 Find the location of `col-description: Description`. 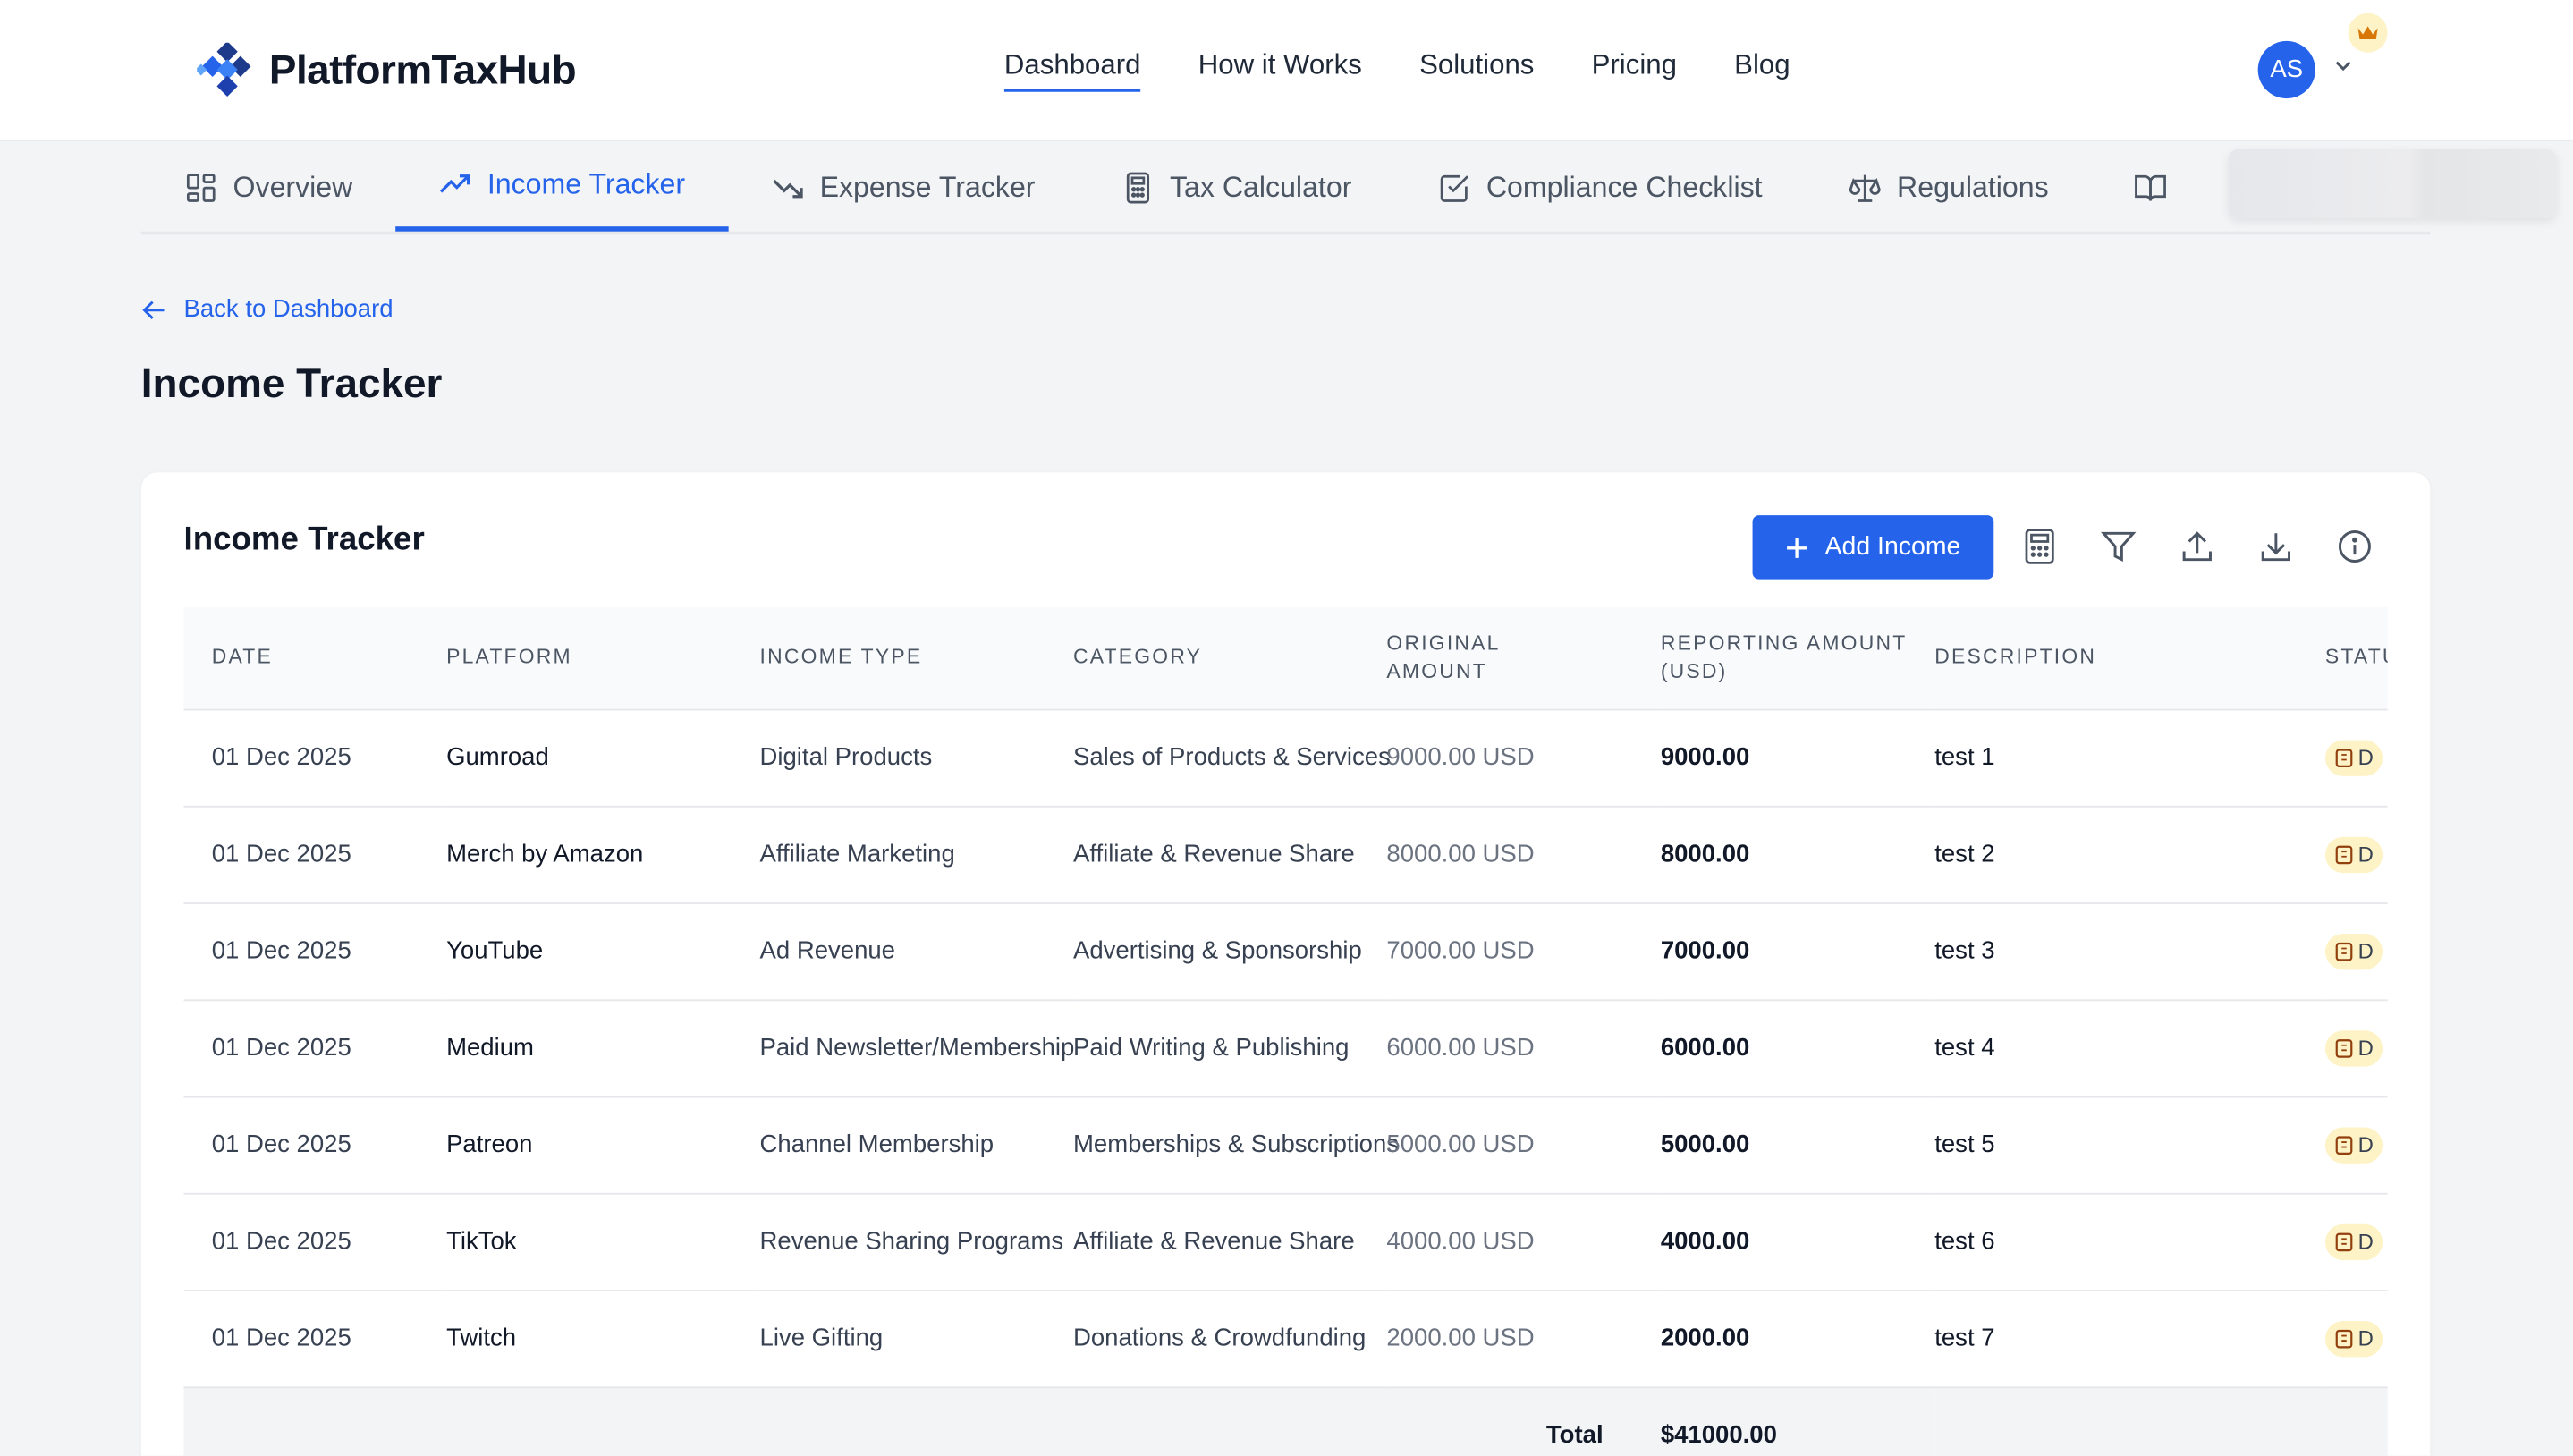

col-description: Description is located at coordinates (2129, 658).